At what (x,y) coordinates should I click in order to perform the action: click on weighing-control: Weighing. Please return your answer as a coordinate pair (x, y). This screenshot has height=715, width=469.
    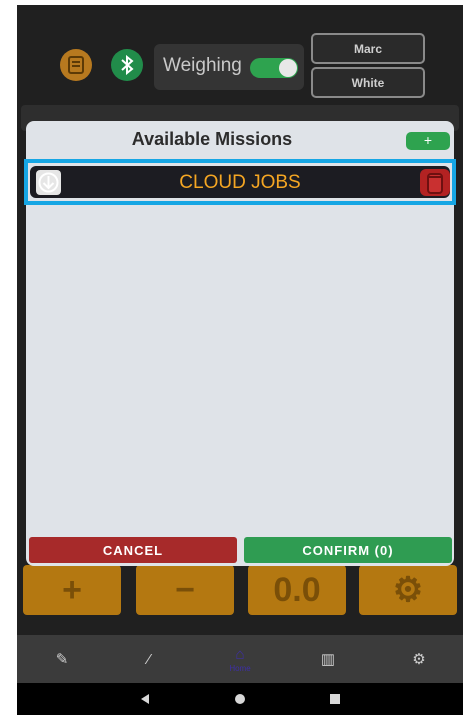
    Looking at the image, I should click on (229, 67).